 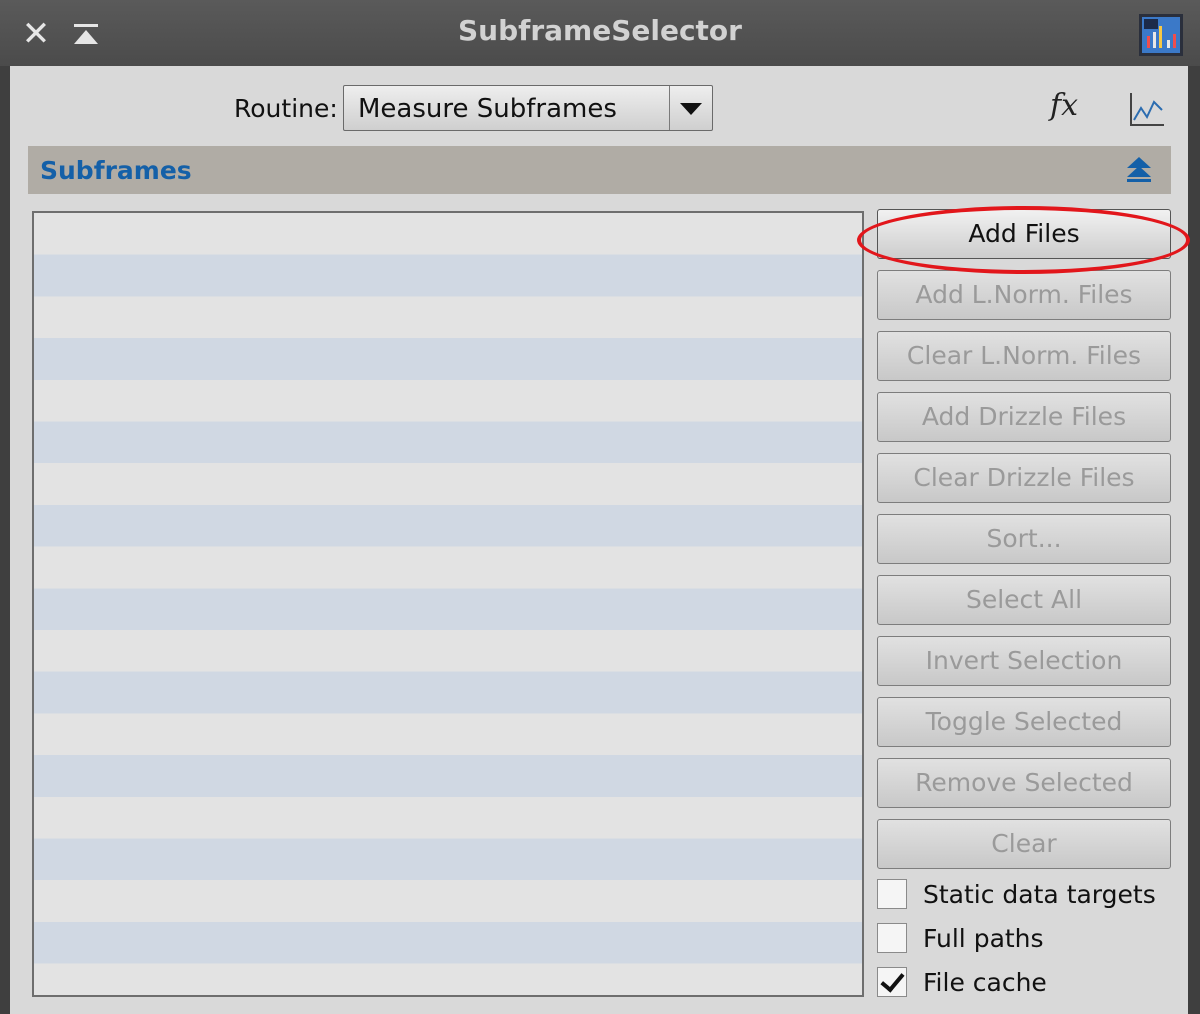 I want to click on app-icon, so click(x=1161, y=35).